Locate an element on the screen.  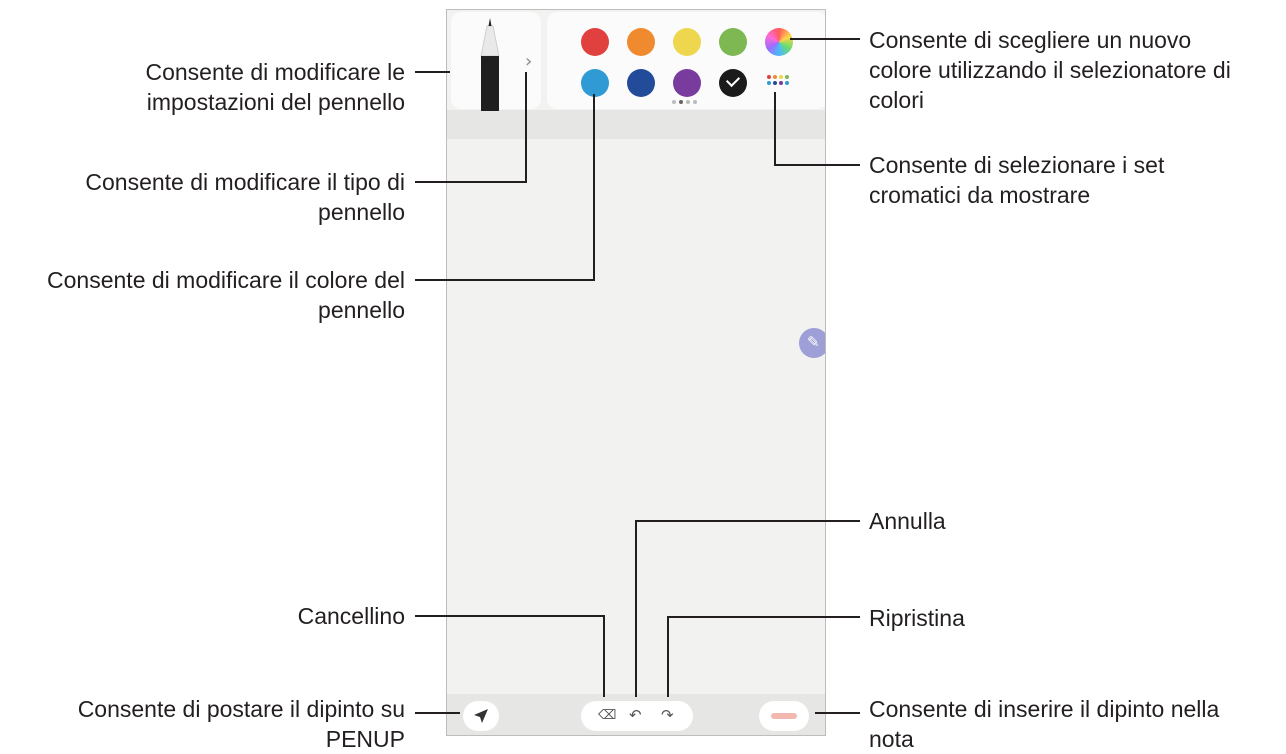
callout-eraser: Cancellino is located at coordinates (351, 616).